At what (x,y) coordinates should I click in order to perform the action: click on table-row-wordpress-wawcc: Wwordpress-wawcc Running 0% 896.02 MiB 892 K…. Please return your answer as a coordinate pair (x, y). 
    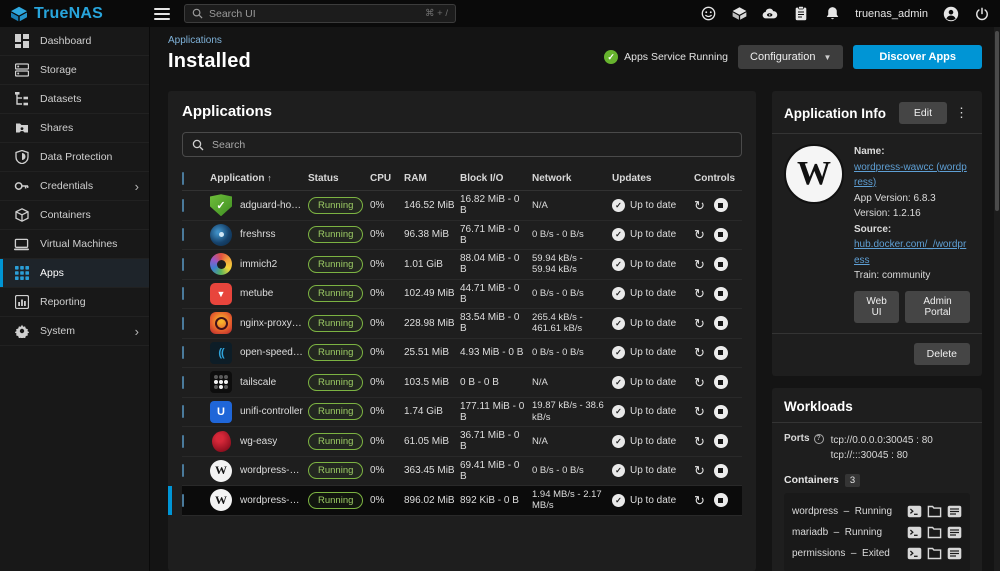
    Looking at the image, I should click on (455, 501).